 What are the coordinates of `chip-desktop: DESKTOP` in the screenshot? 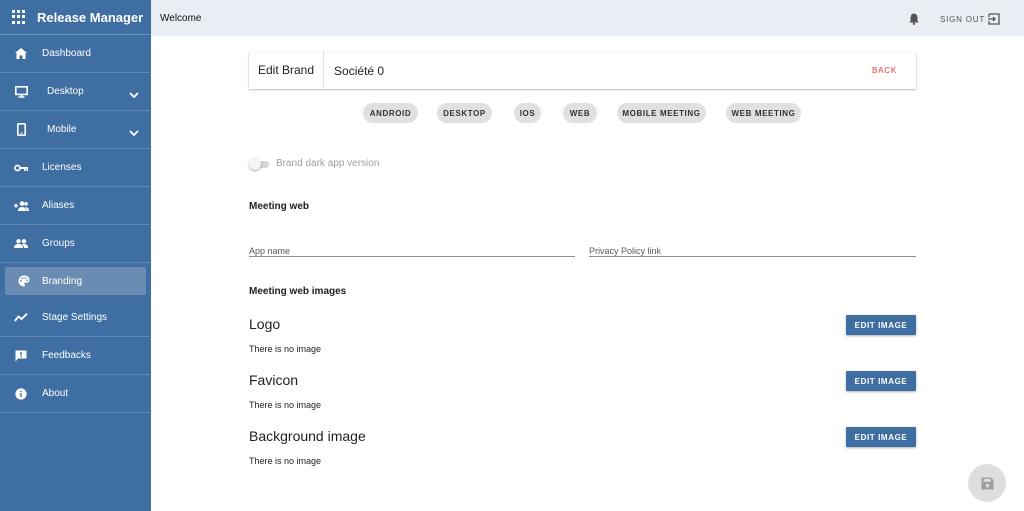 It's located at (464, 113).